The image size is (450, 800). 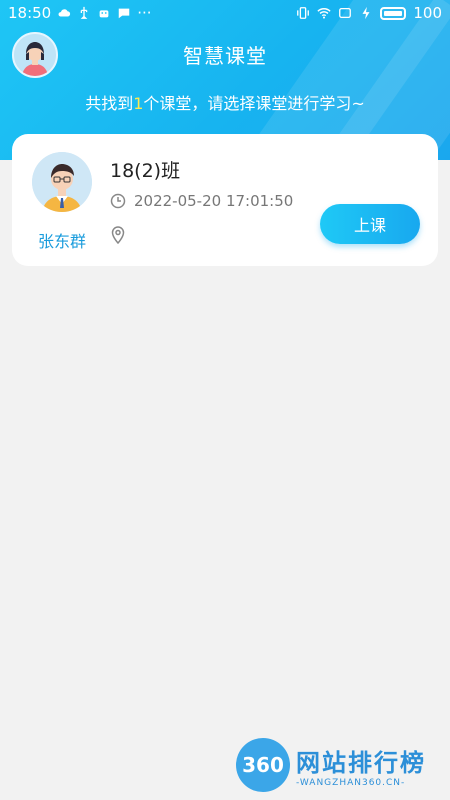 I want to click on teacher-avatar-icon, so click(x=62, y=182).